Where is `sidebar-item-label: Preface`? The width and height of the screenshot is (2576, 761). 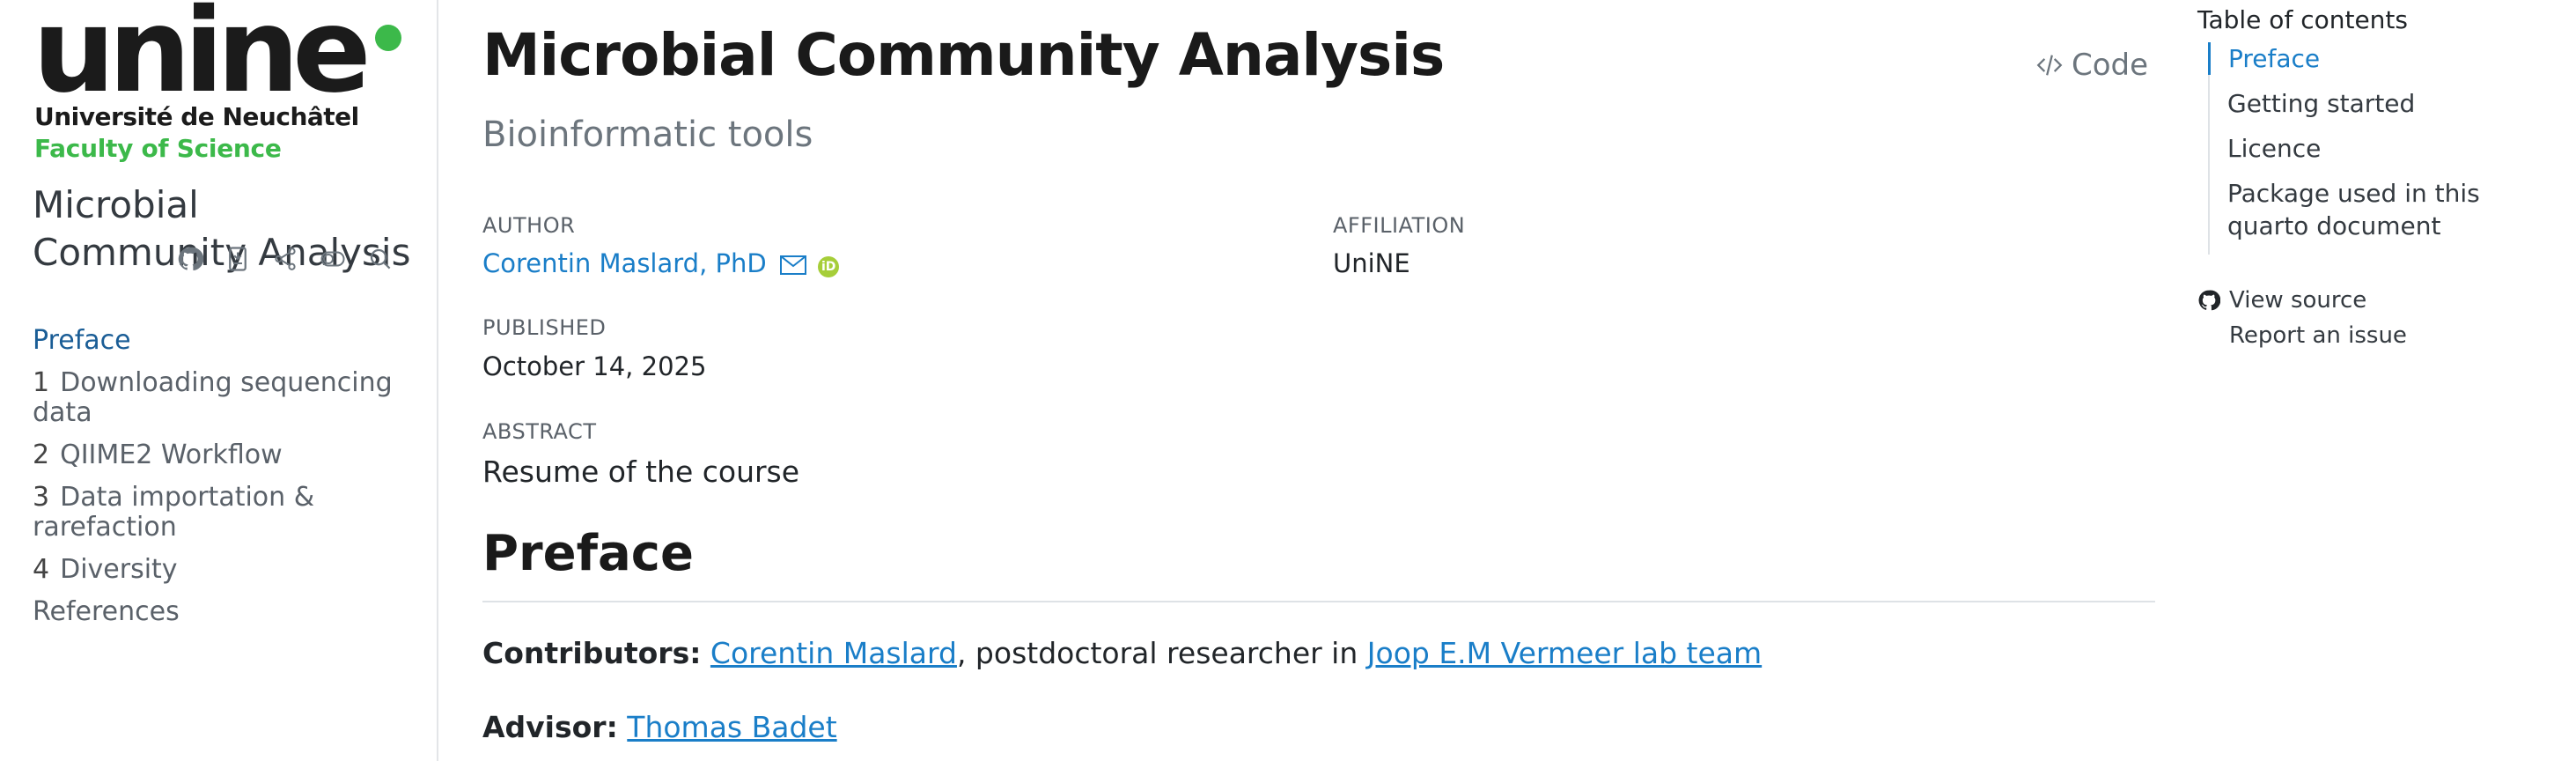 sidebar-item-label: Preface is located at coordinates (82, 340).